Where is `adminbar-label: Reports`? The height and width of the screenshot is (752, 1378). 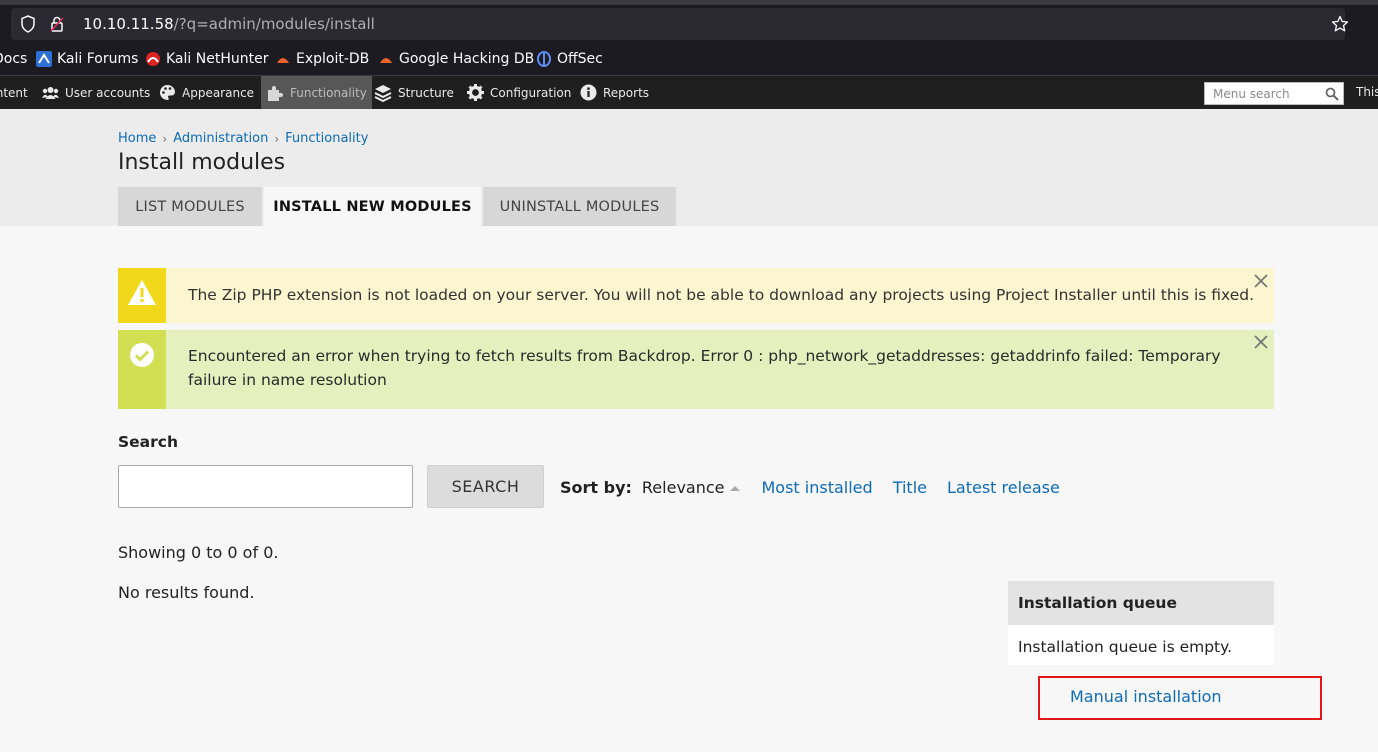 adminbar-label: Reports is located at coordinates (626, 92).